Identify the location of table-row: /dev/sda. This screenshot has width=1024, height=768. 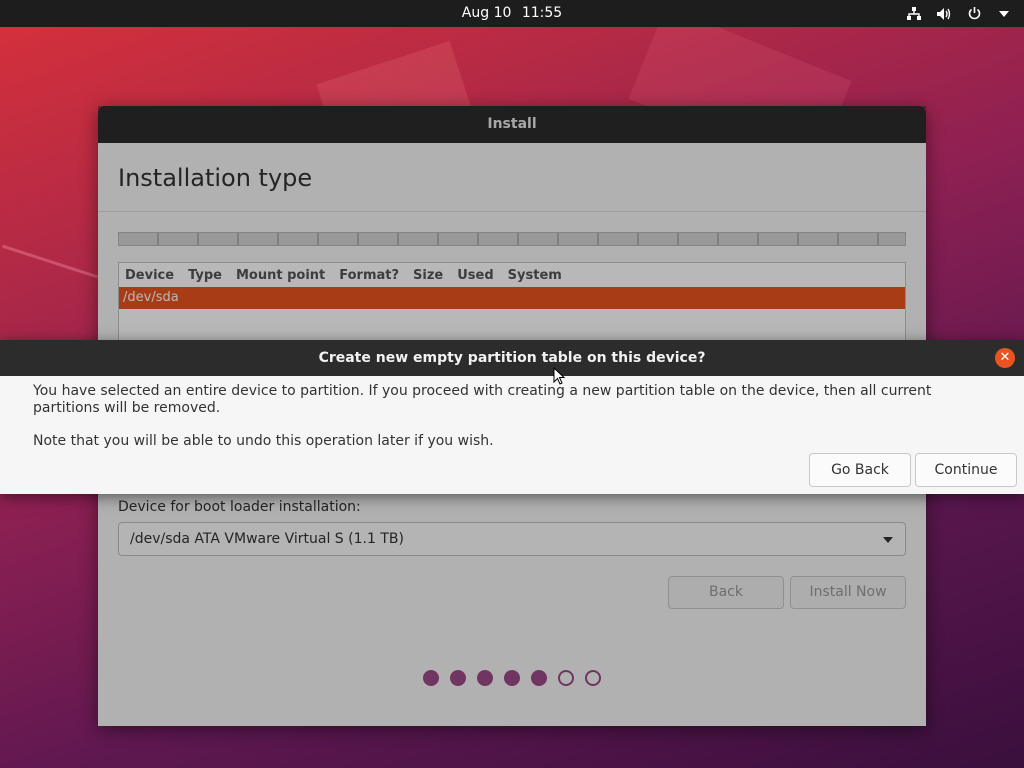
(512, 298).